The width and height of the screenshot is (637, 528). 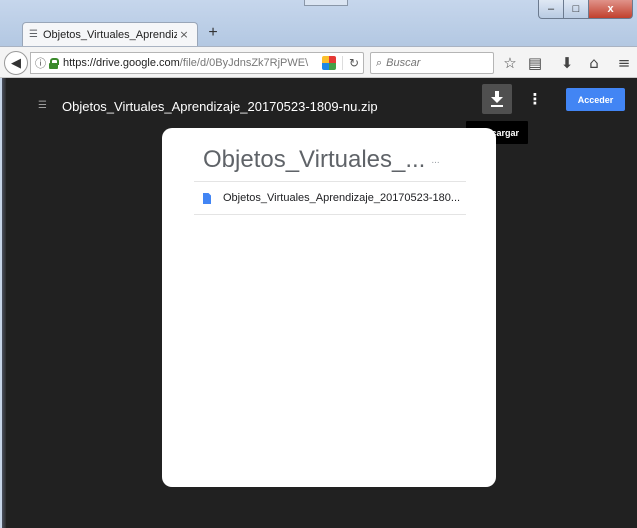 I want to click on back-button: ◀, so click(x=16, y=63).